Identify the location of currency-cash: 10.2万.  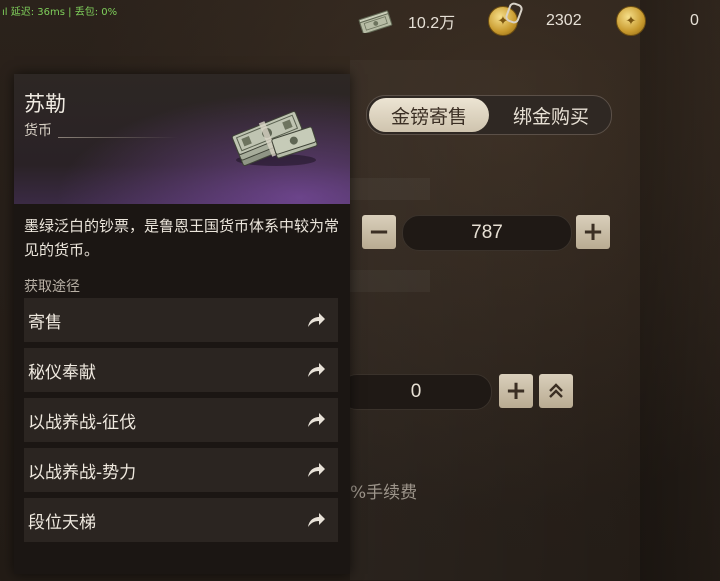
(405, 21).